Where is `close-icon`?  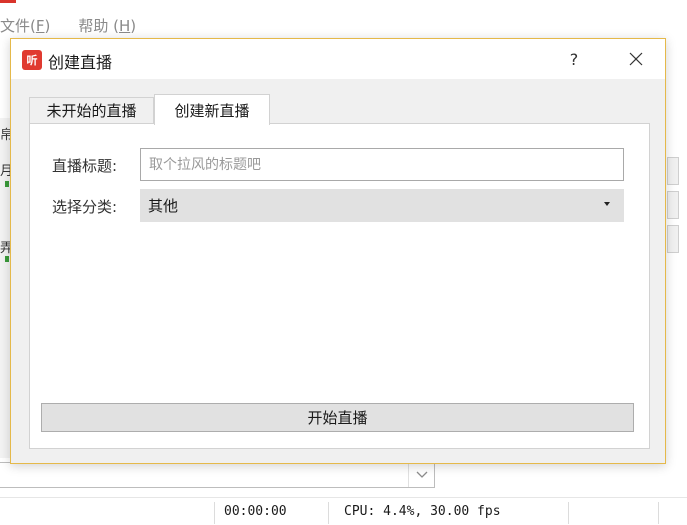 close-icon is located at coordinates (636, 59).